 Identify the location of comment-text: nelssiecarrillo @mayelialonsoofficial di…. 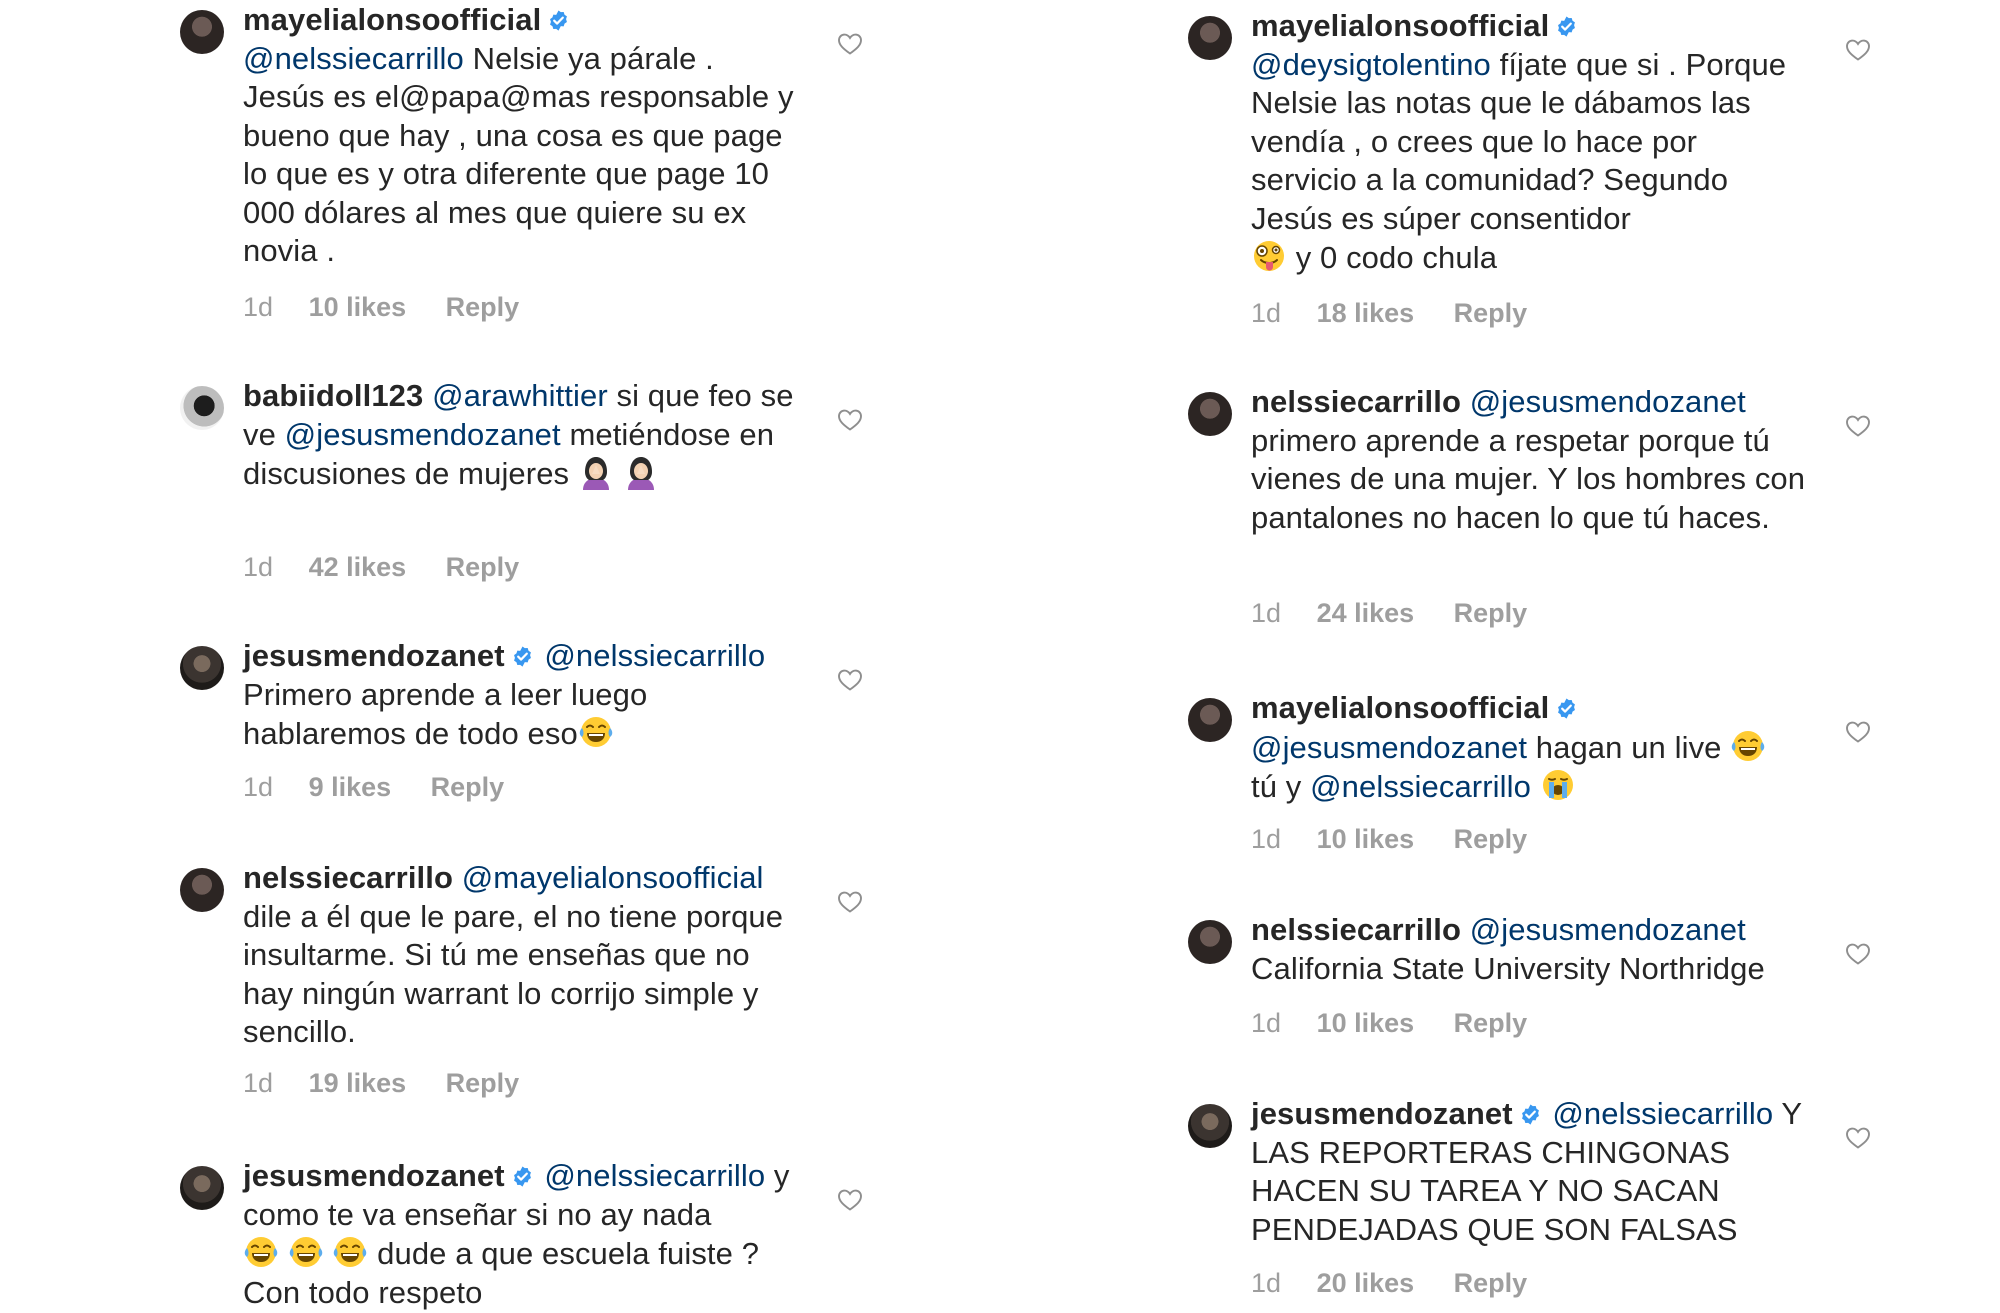
(523, 955).